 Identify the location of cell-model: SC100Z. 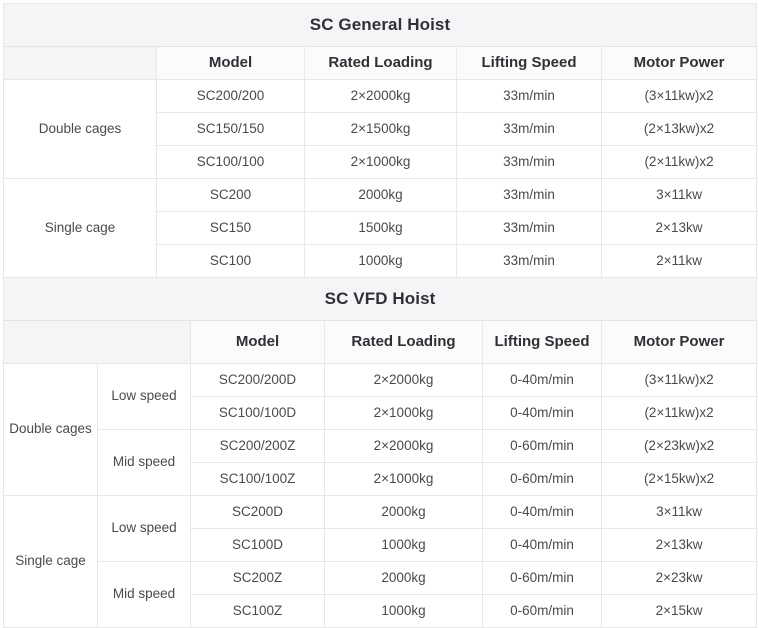
(257, 611).